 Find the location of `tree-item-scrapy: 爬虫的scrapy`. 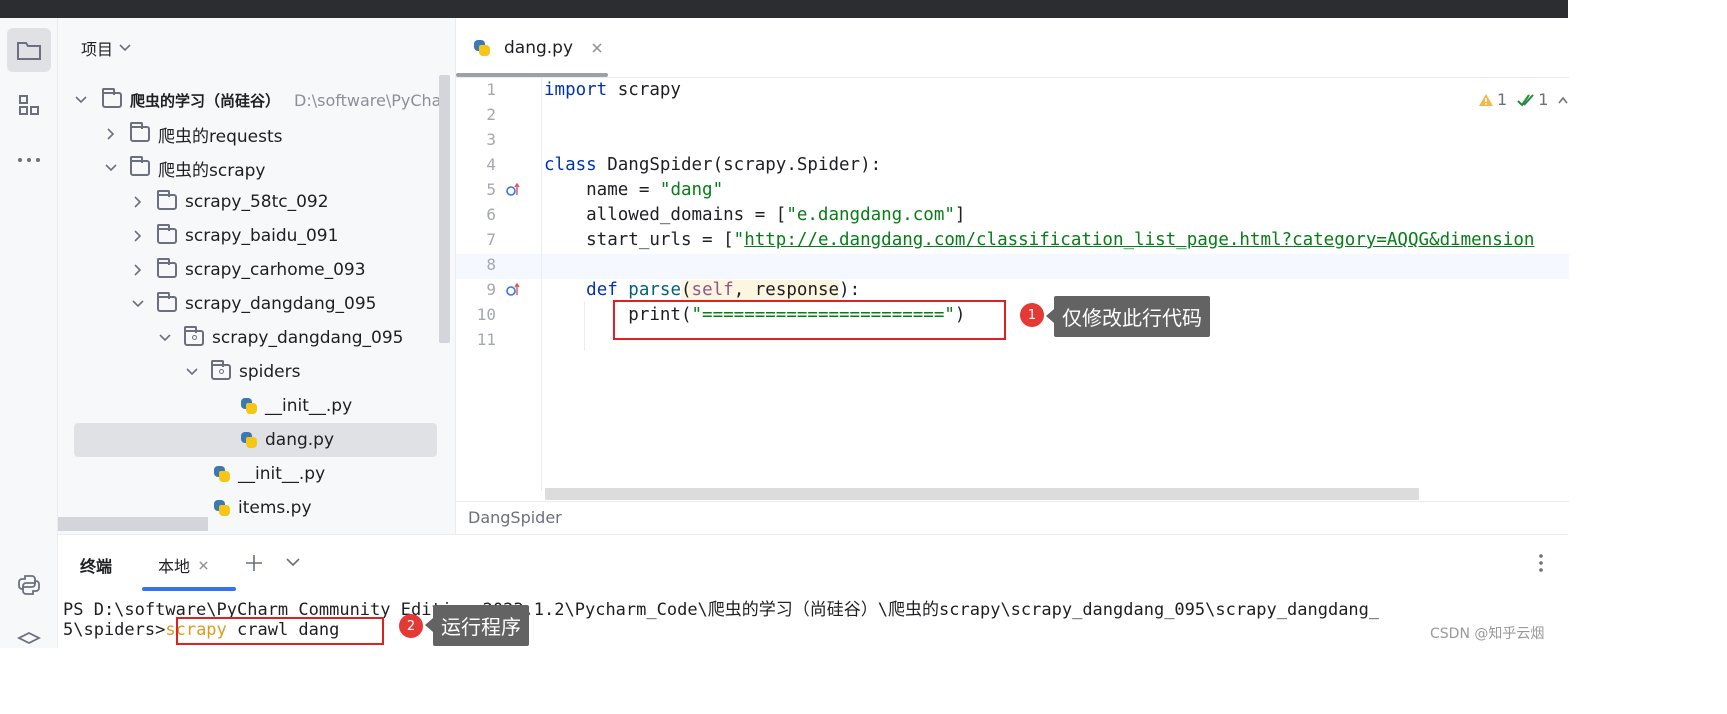

tree-item-scrapy: 爬虫的scrapy is located at coordinates (255, 168).